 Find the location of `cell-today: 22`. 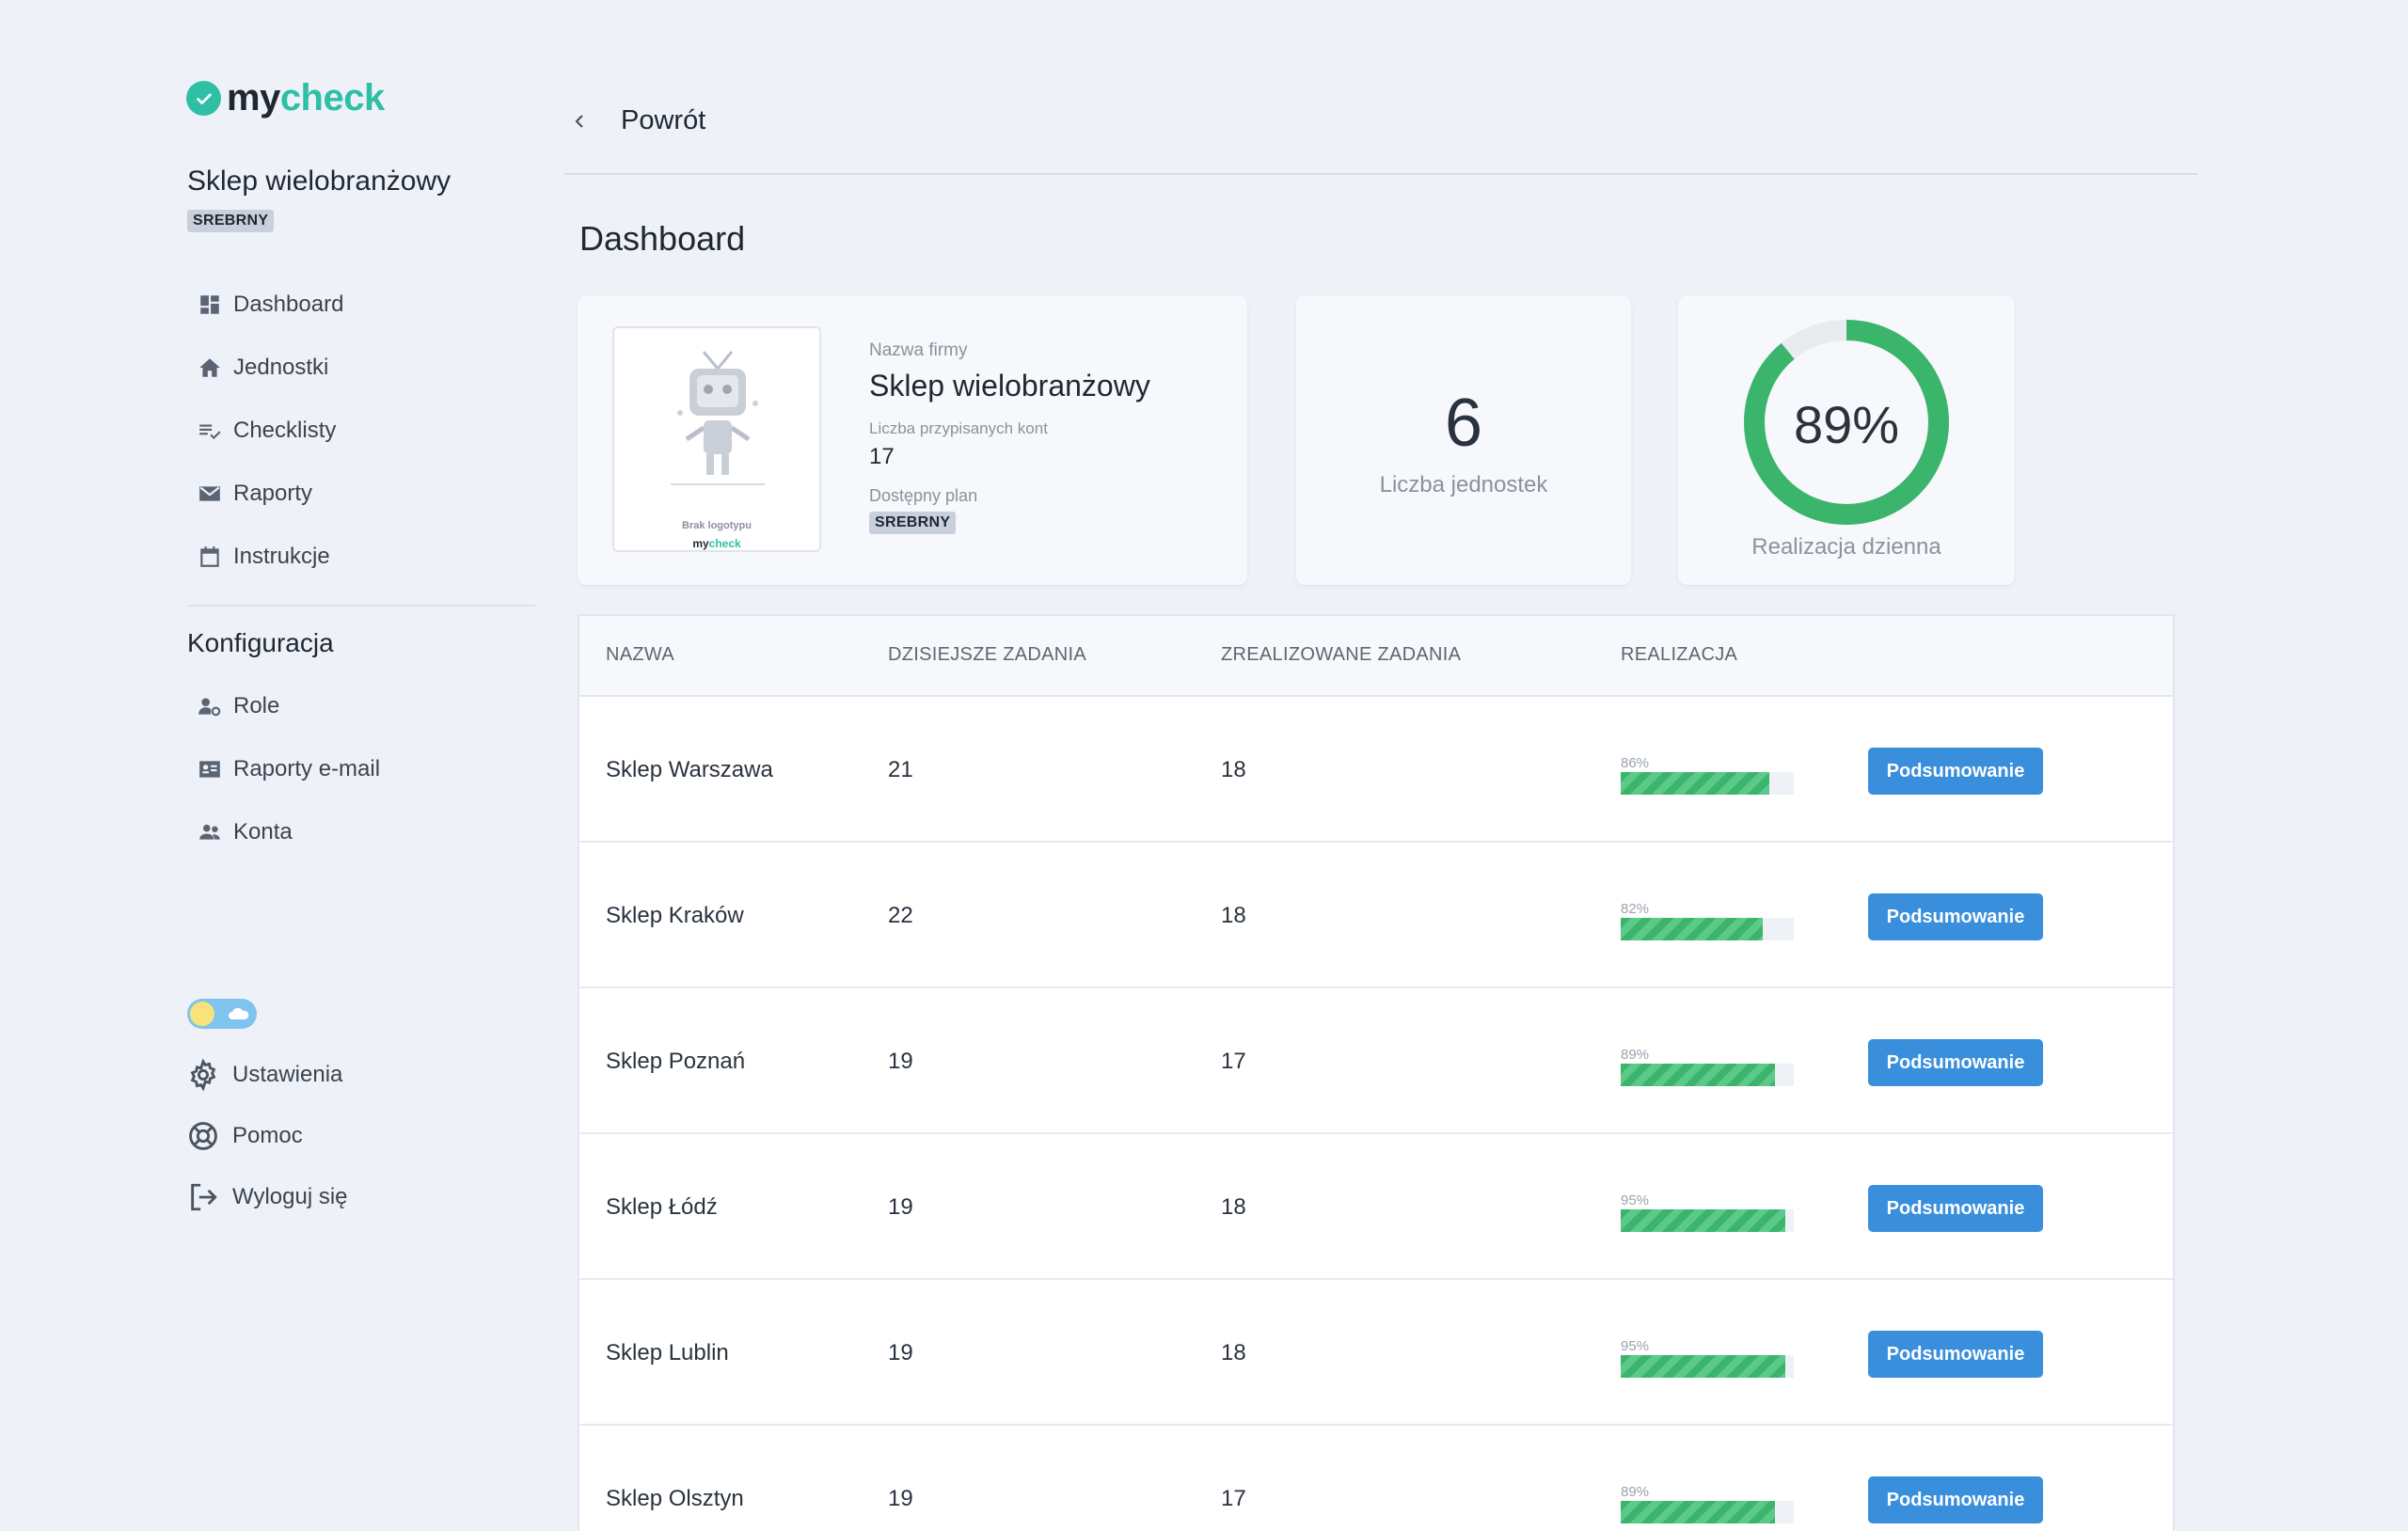

cell-today: 22 is located at coordinates (901, 915).